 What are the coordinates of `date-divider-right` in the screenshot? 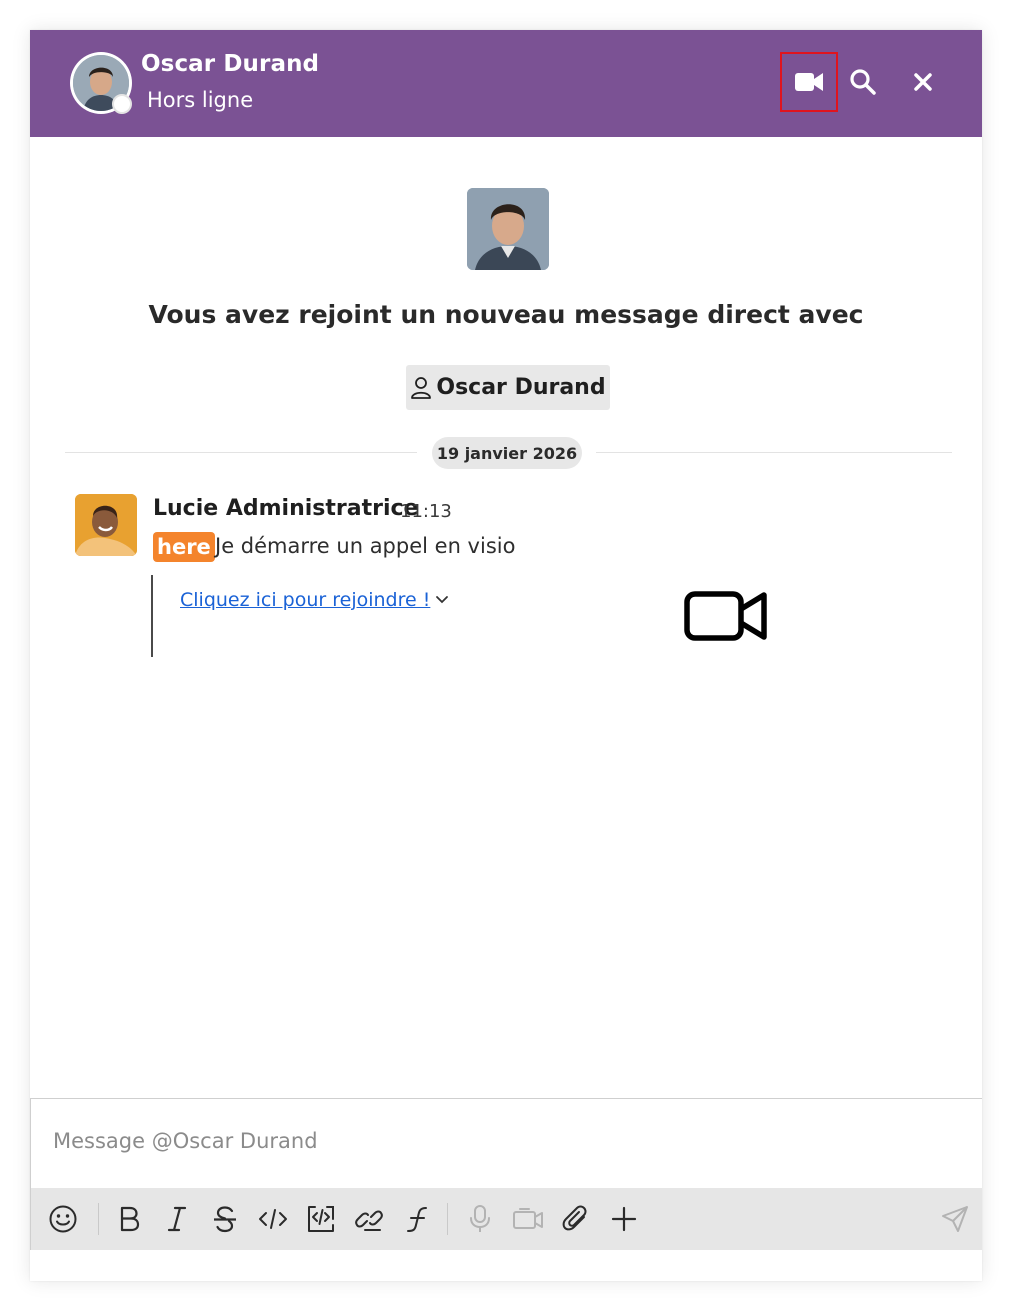 It's located at (774, 452).